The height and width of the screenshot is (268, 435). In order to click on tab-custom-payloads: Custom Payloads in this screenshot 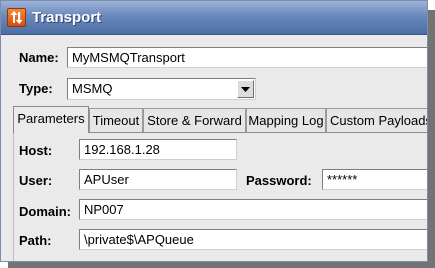, I will do `click(376, 120)`.